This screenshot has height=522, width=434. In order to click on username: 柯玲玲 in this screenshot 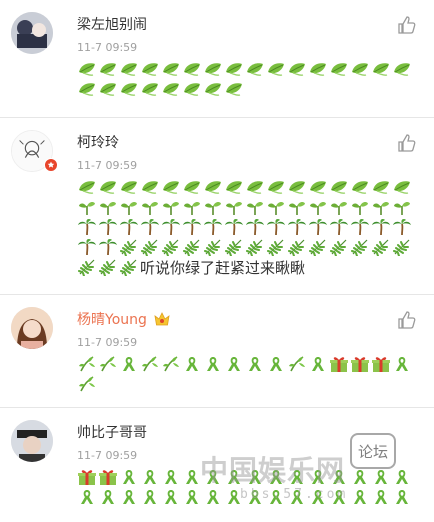, I will do `click(98, 142)`.